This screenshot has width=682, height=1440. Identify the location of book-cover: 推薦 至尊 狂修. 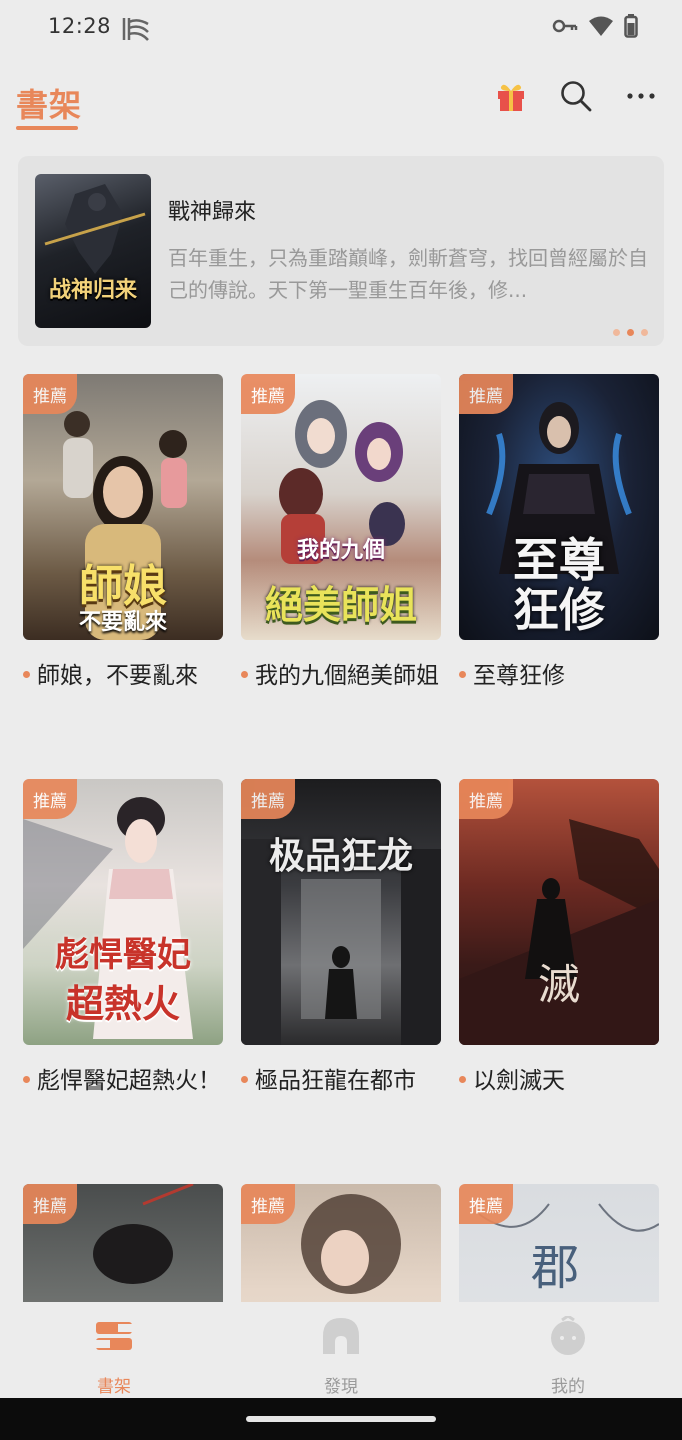
(559, 507).